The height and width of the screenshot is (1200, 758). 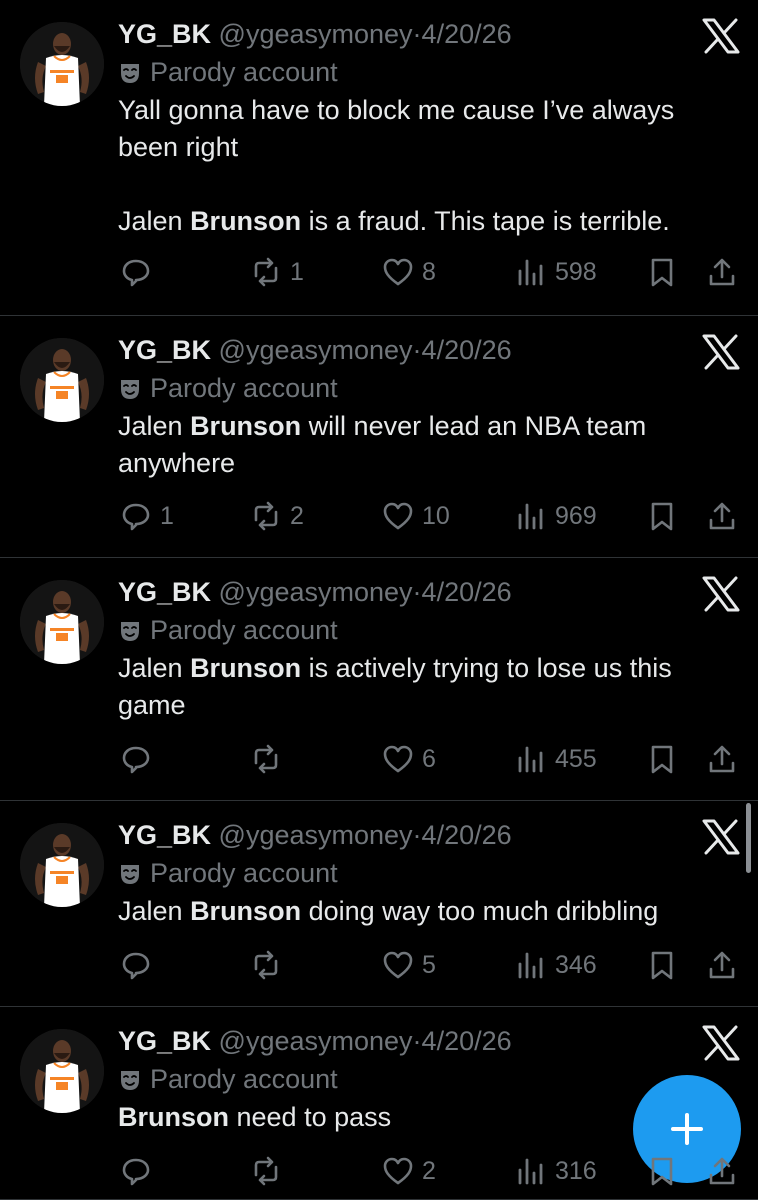 I want to click on views-count: 598, so click(x=576, y=271).